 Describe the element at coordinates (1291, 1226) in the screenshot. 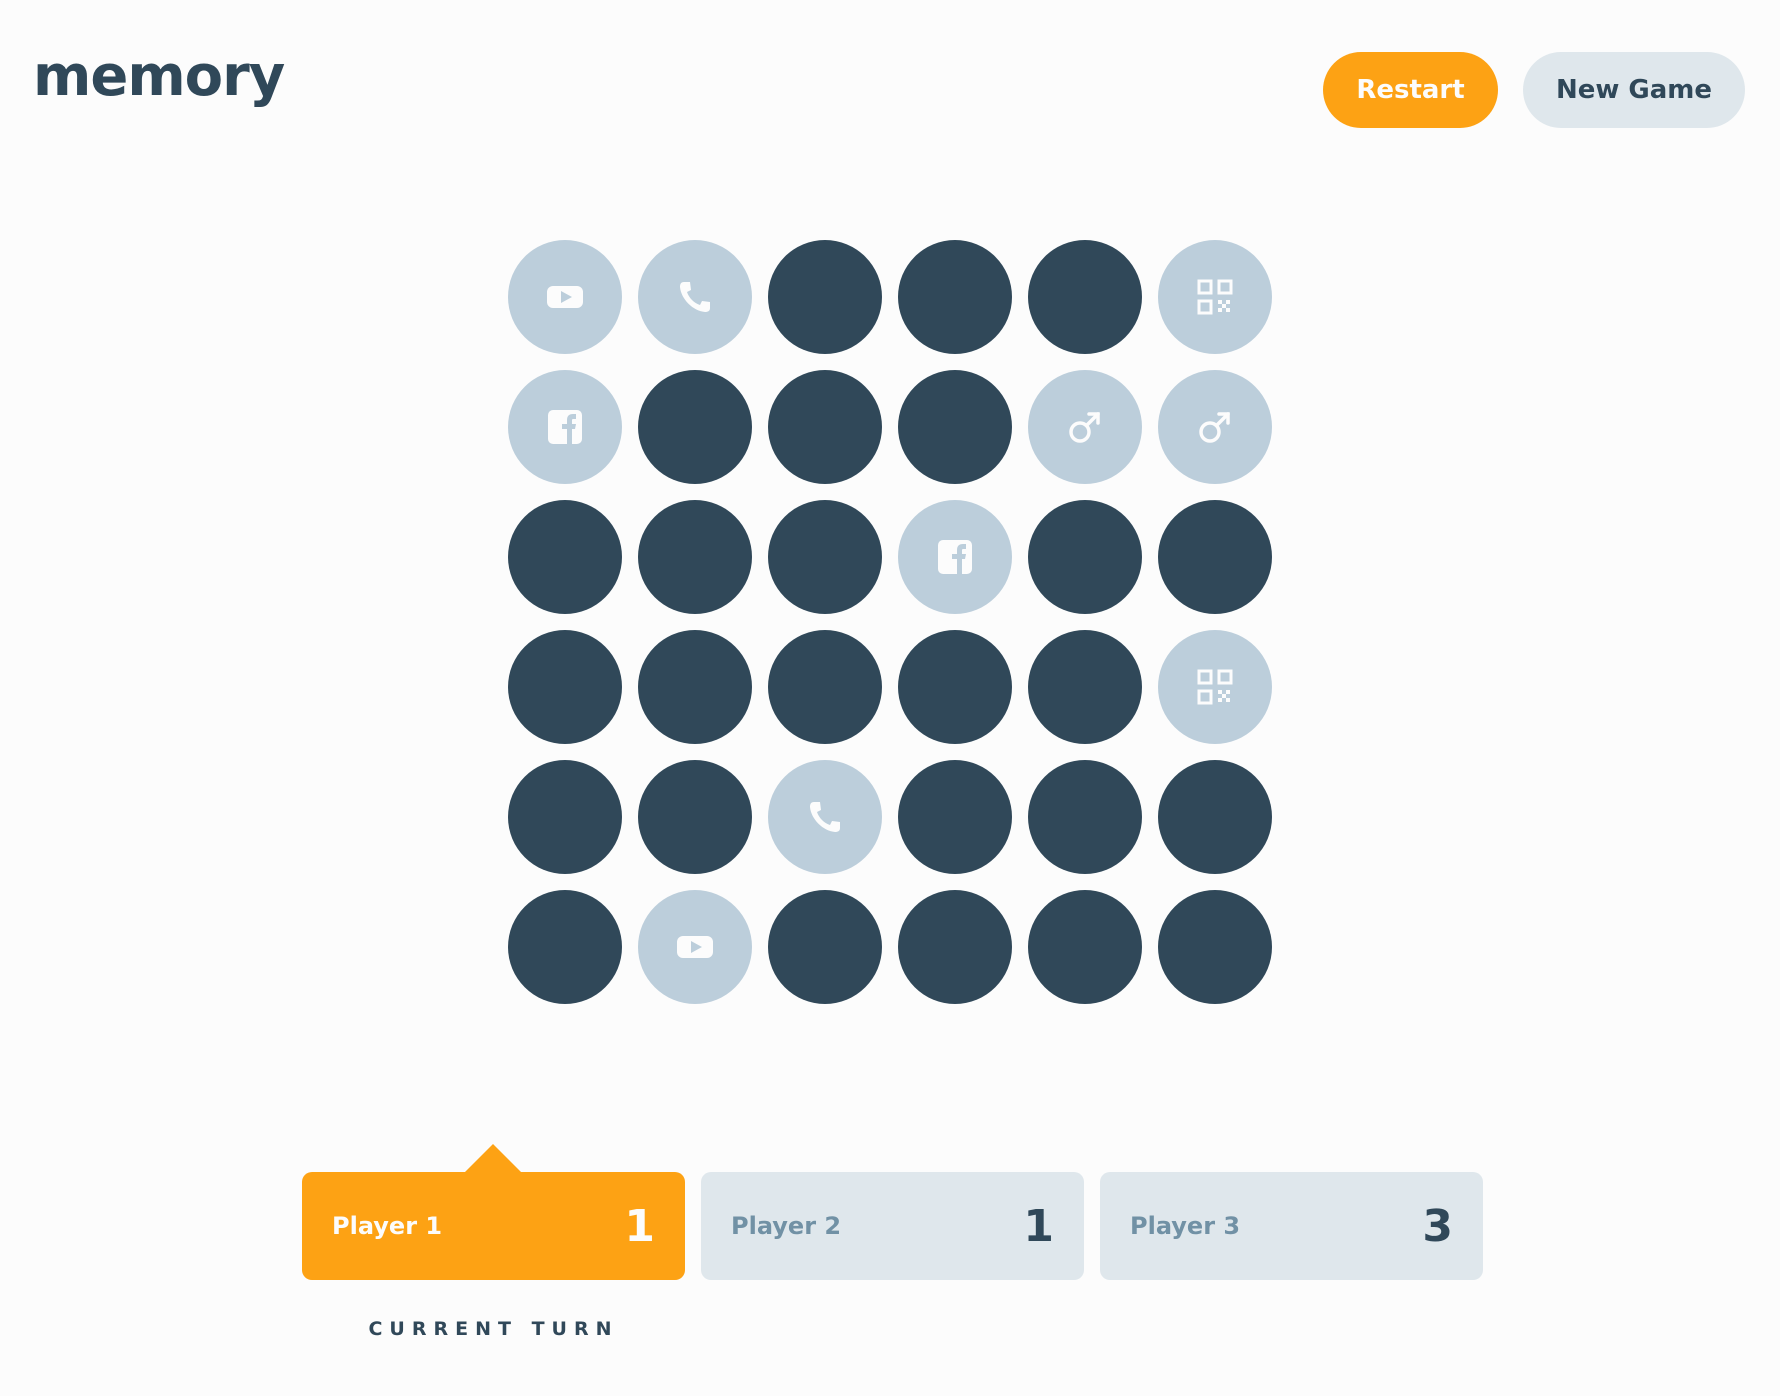

I see `player-card-3: Player 3 3` at that location.